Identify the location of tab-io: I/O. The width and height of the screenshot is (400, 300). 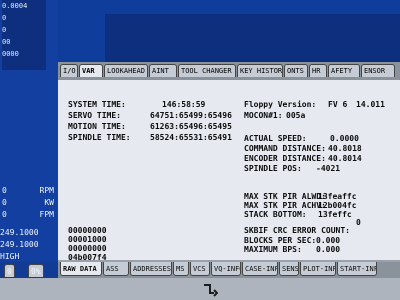
(69, 70).